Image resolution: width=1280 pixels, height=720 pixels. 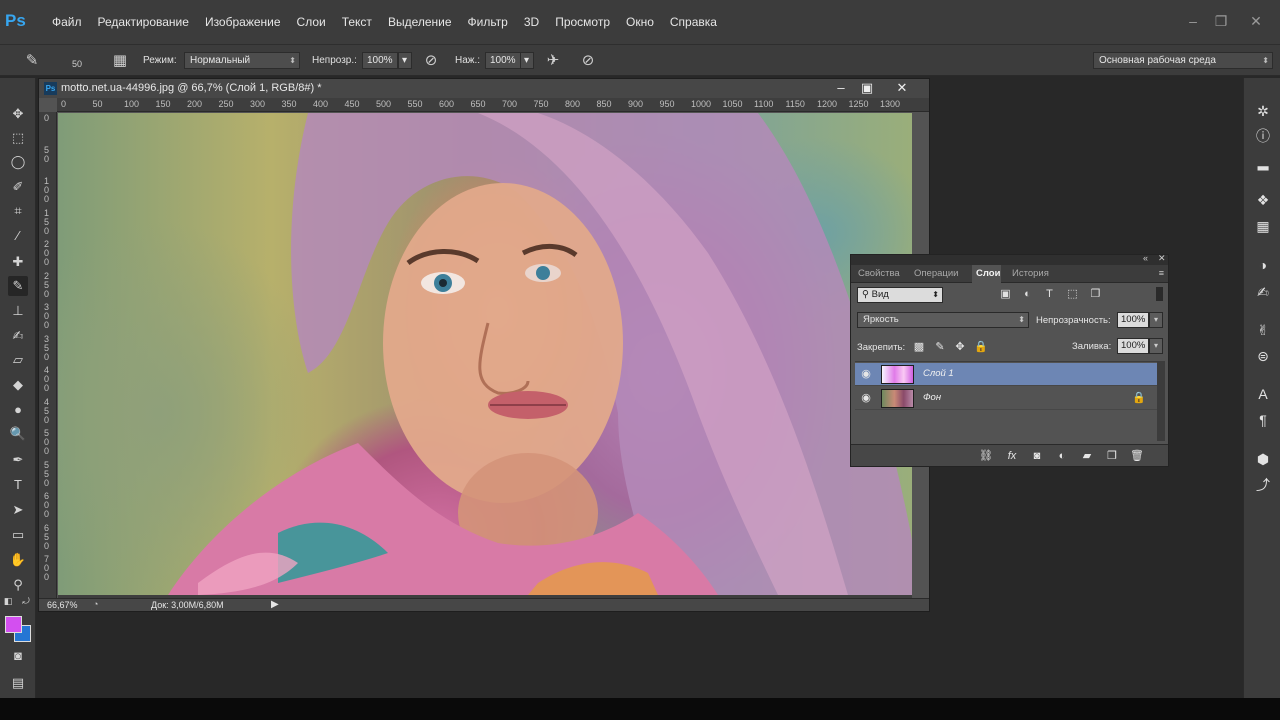 I want to click on menu-select: Выделение, so click(x=420, y=17).